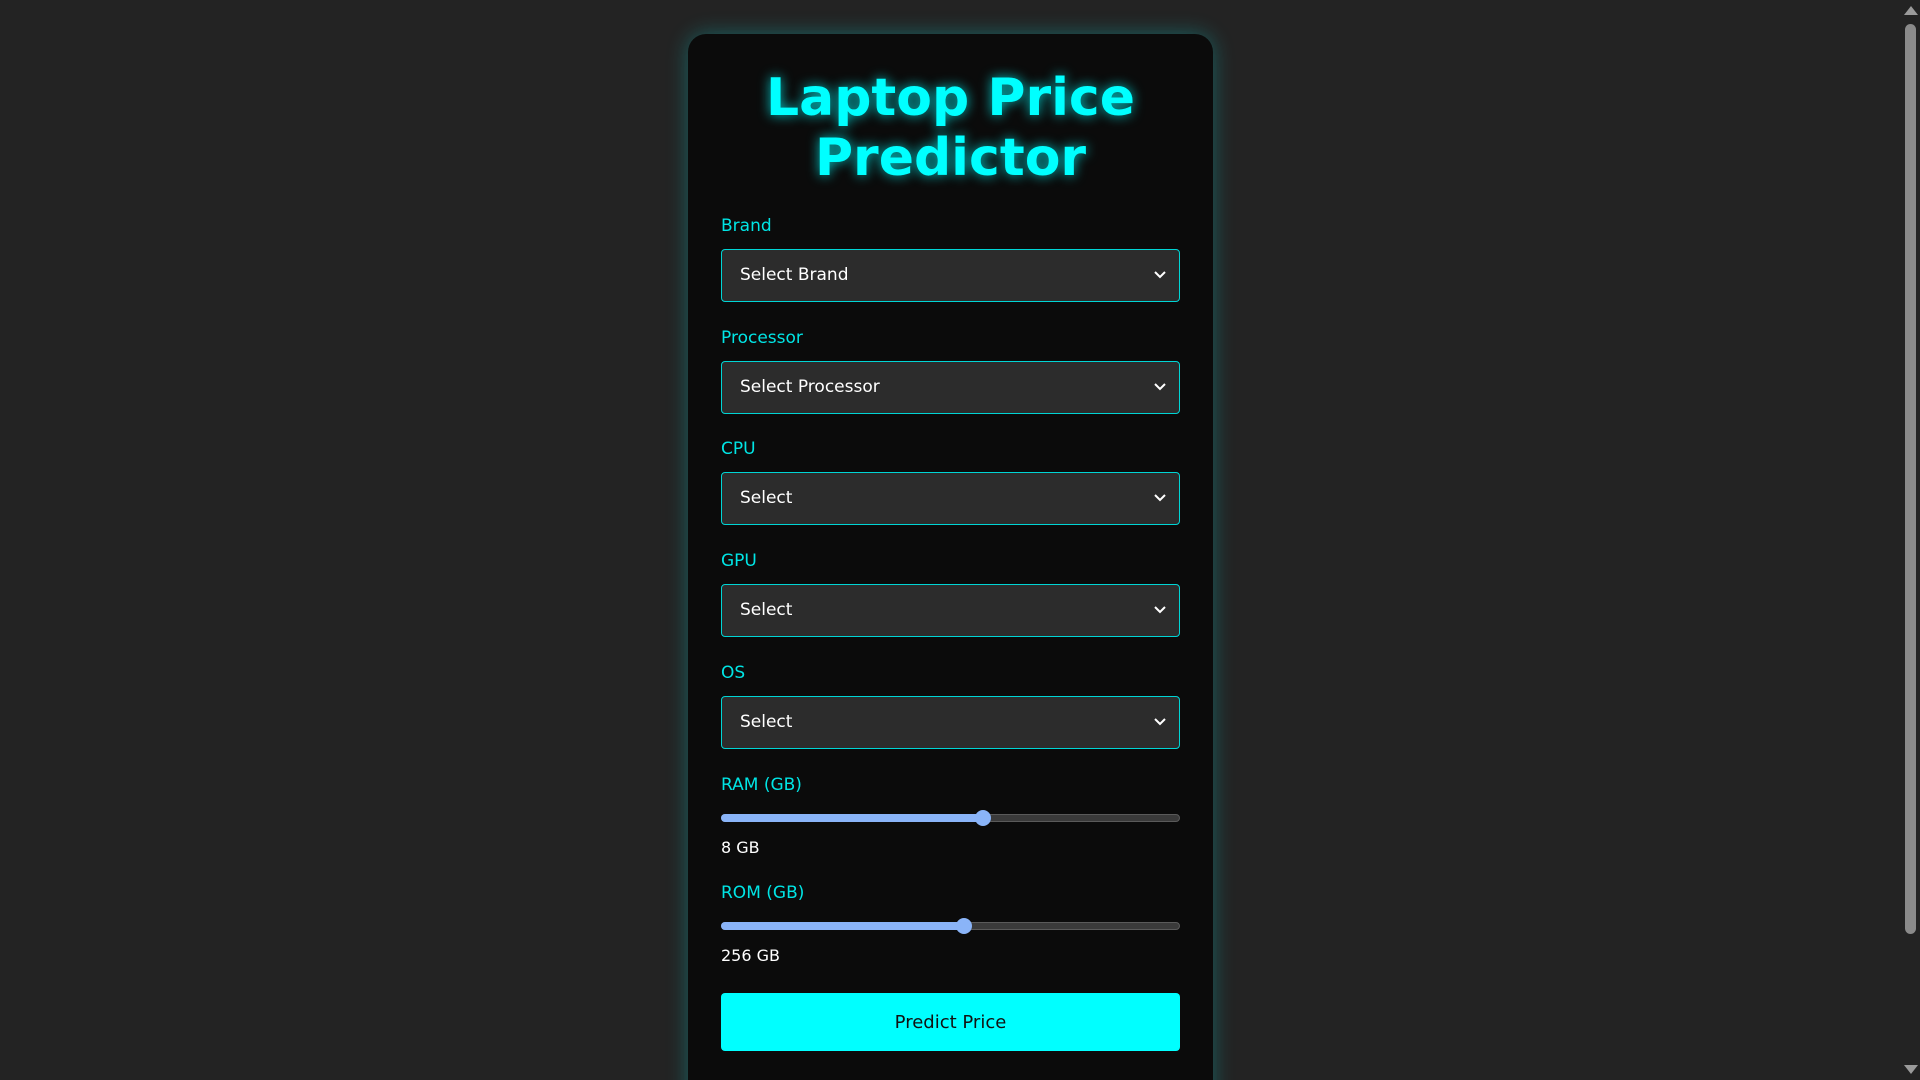 This screenshot has height=1080, width=1920. What do you see at coordinates (746, 226) in the screenshot?
I see `brand-label: Brand` at bounding box center [746, 226].